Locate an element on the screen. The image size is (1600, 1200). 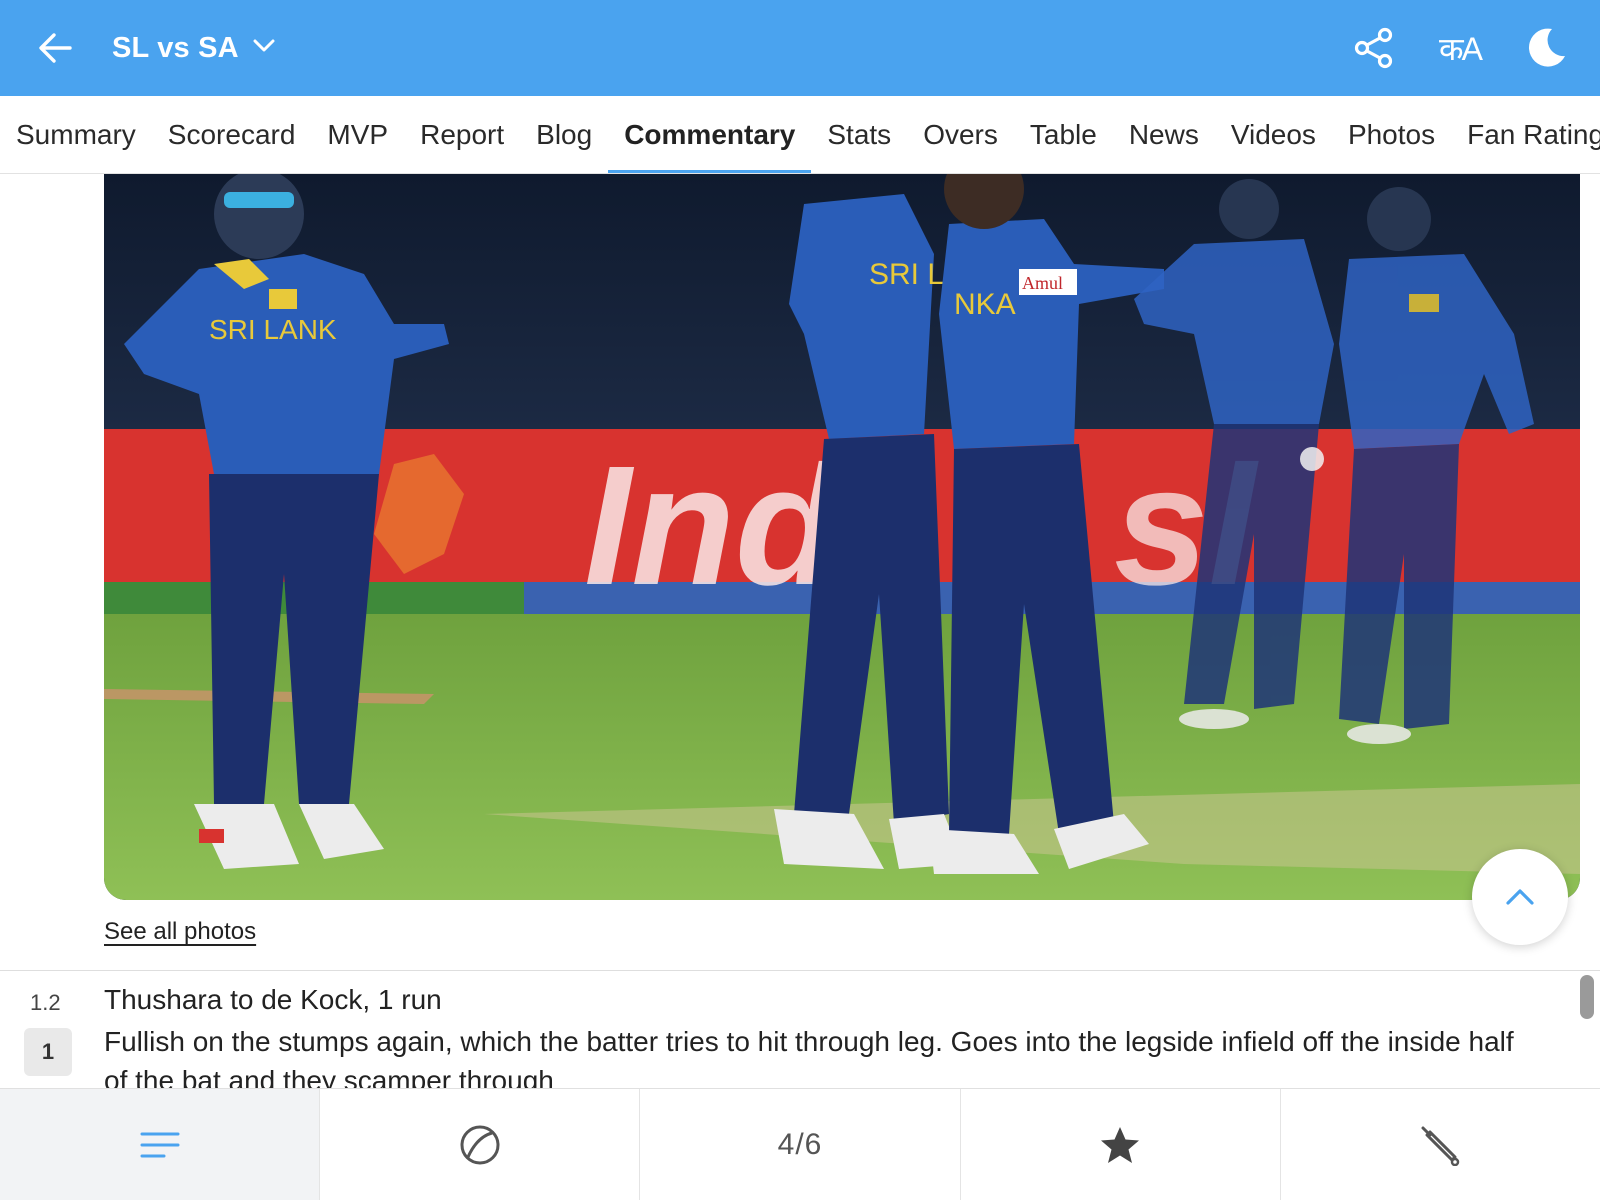
bottom-navigation: 4/6 is located at coordinates (800, 1144).